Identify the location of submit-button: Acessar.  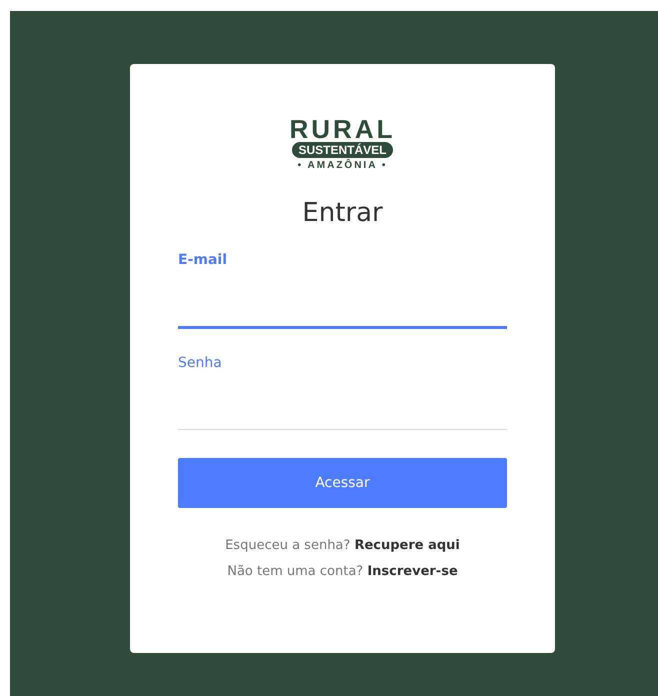
(342, 483).